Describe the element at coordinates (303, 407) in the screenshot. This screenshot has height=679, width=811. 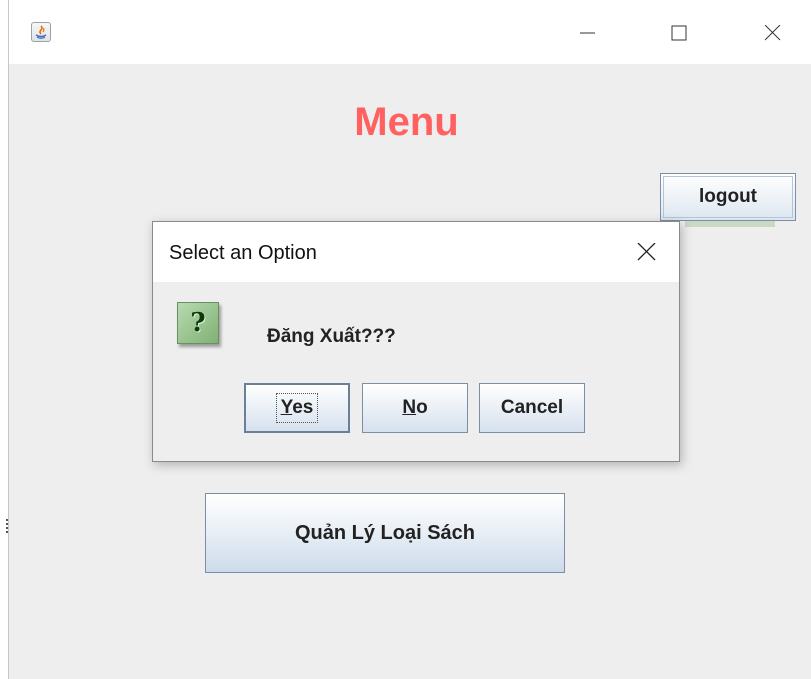
I see `yes-label-rest: es` at that location.